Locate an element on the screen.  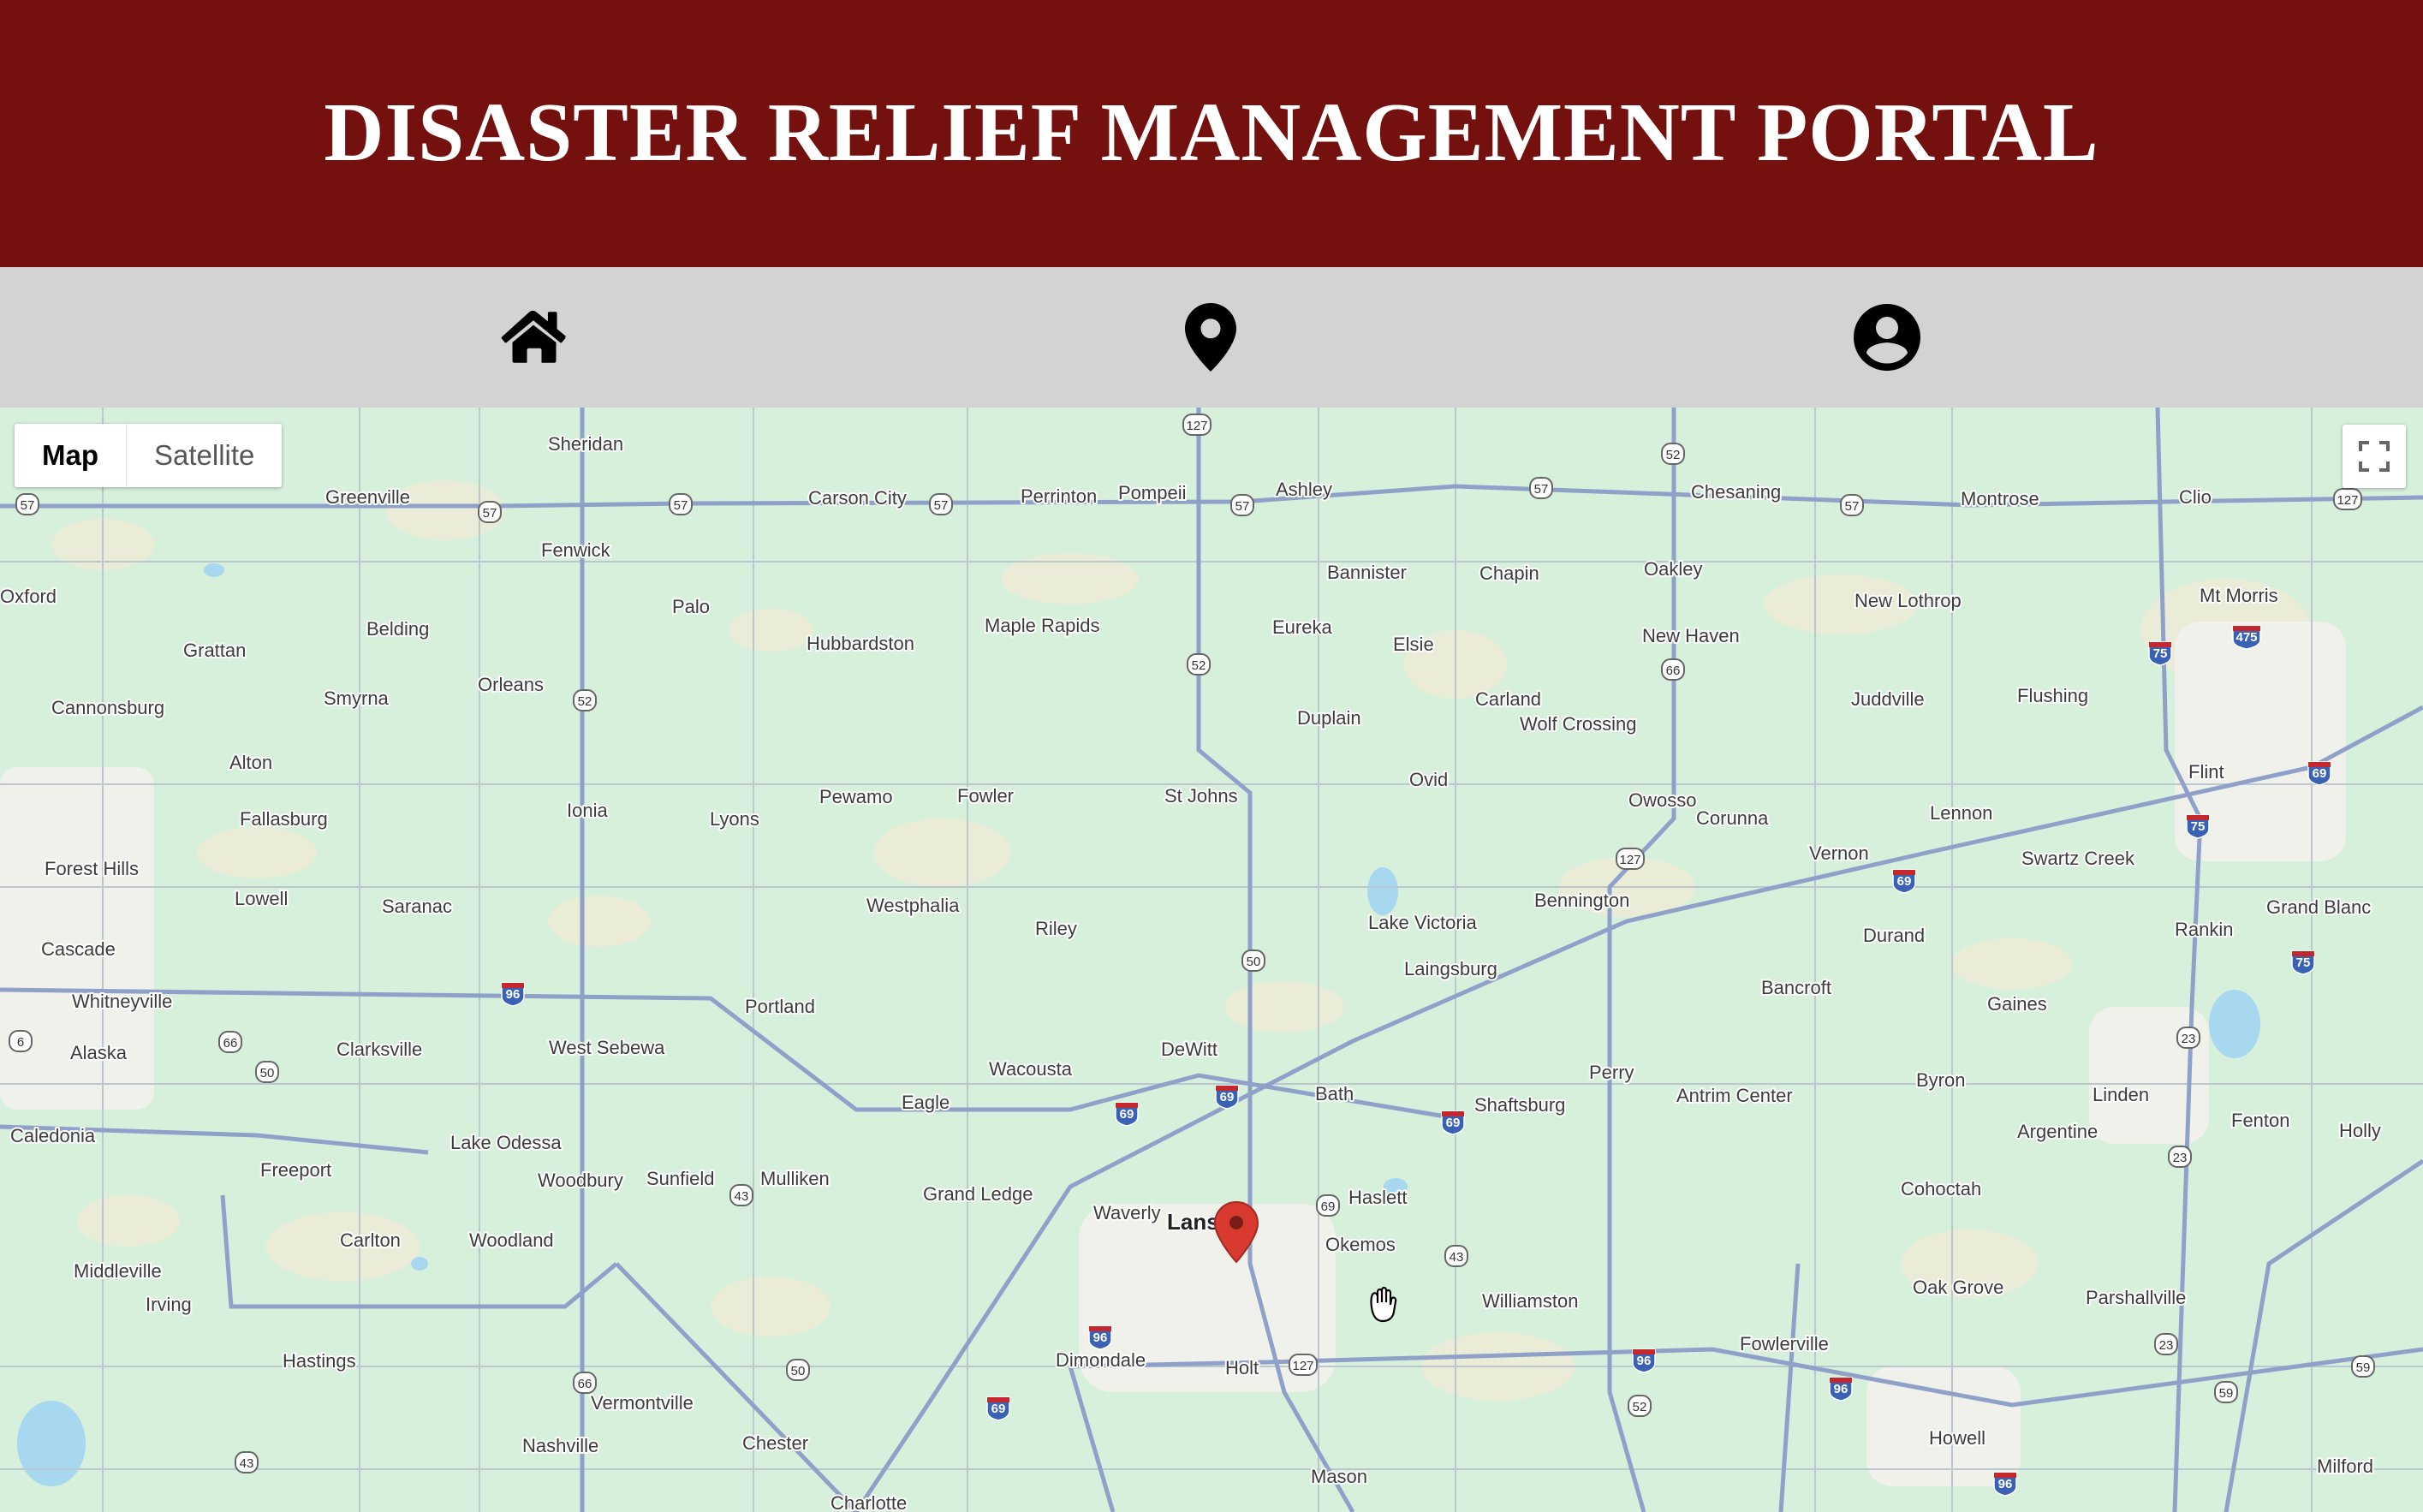
place-label: Owosso is located at coordinates (1662, 800).